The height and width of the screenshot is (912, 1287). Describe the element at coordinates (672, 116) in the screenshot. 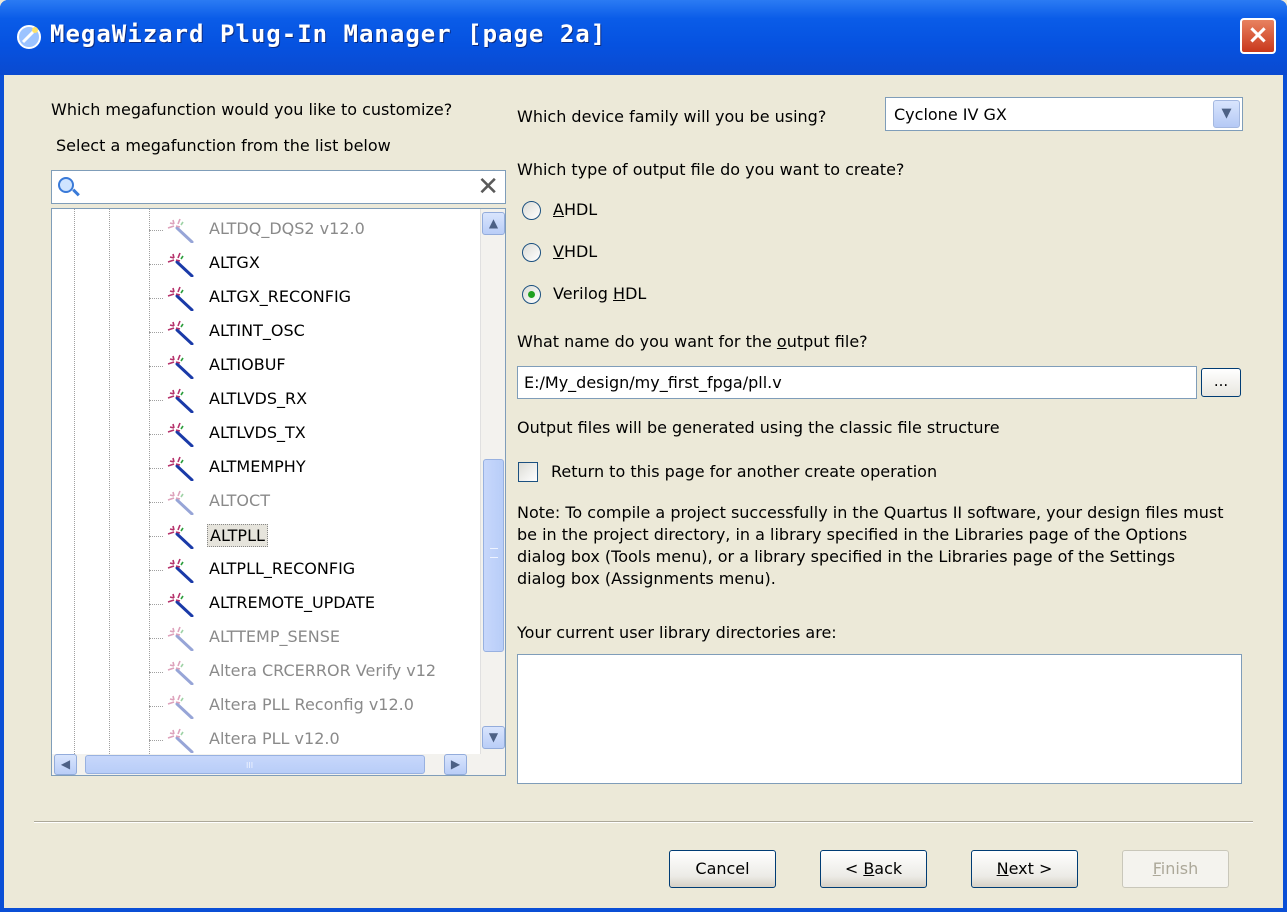

I see `device-family-label: Which device family will you be using?` at that location.